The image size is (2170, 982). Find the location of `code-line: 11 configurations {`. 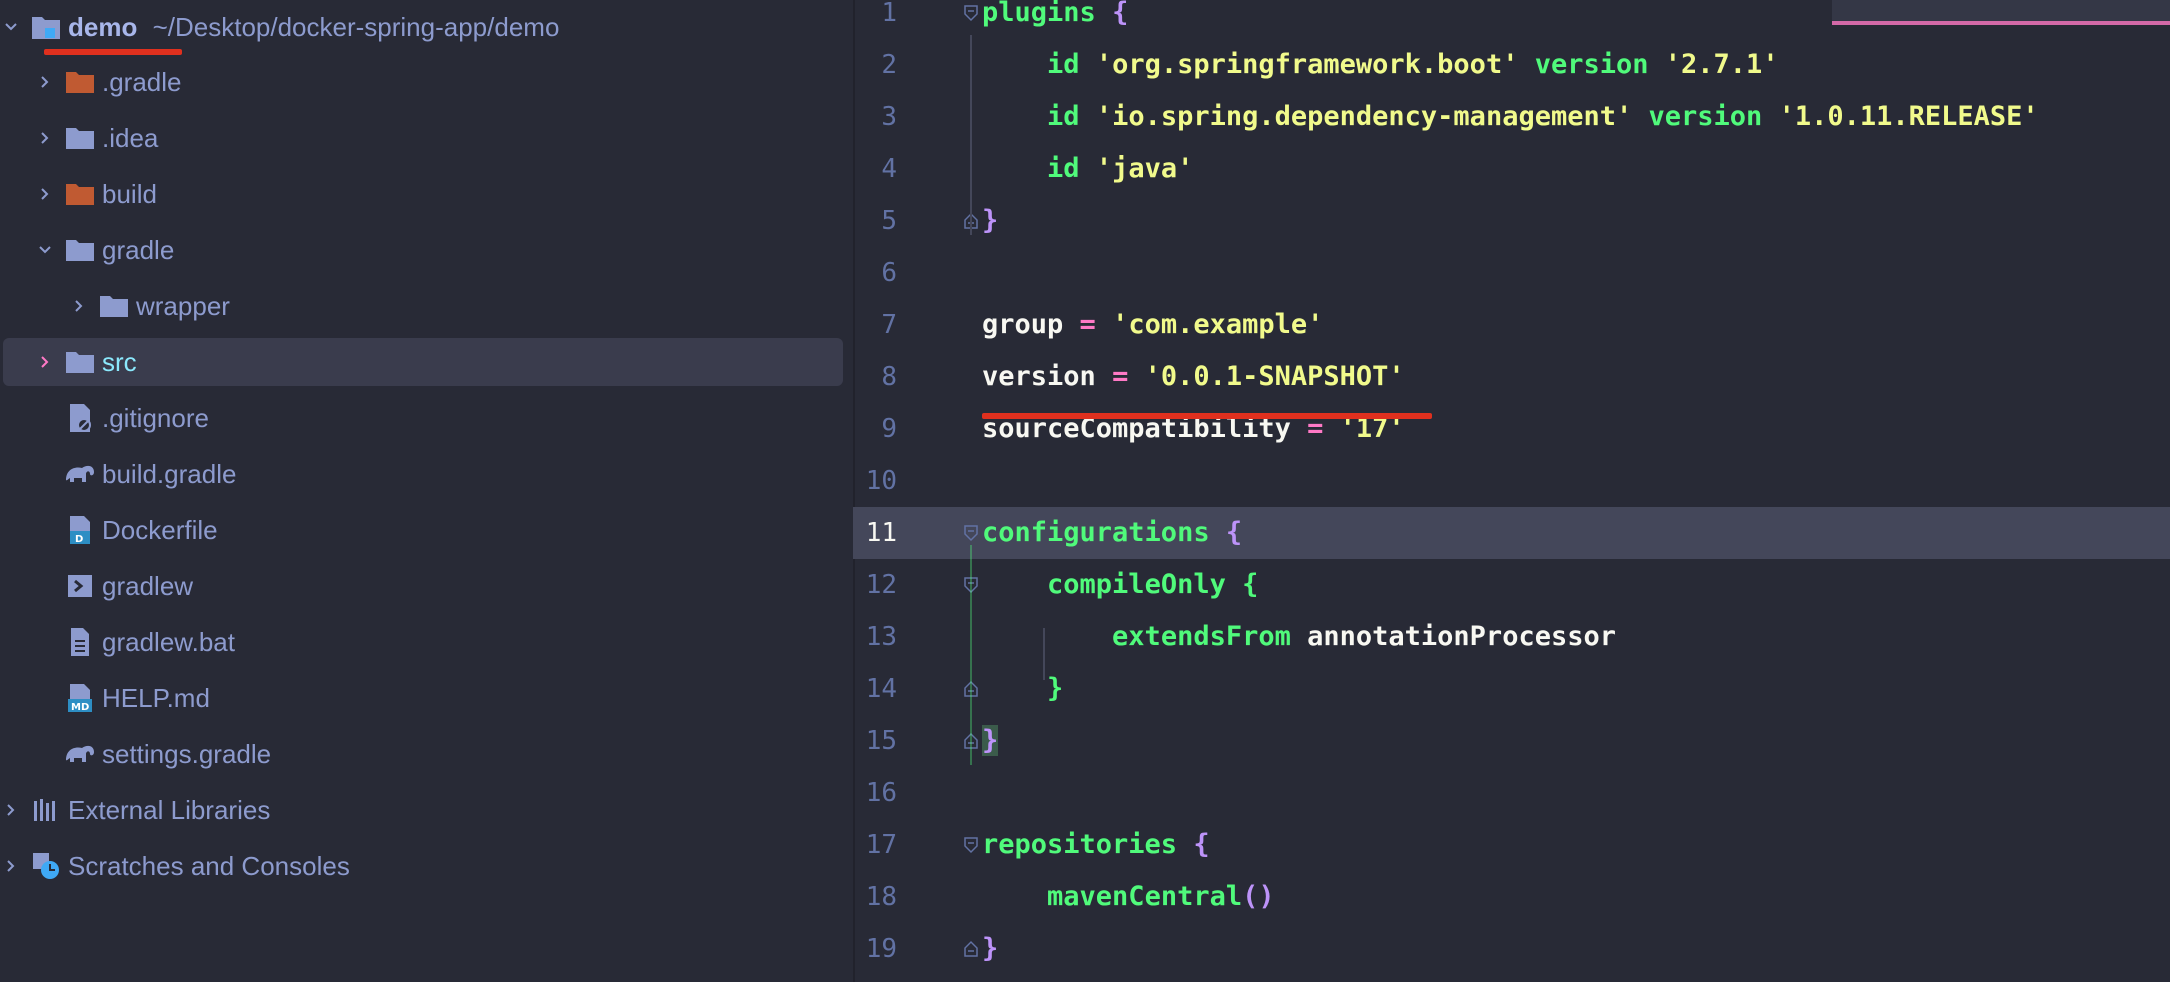

code-line: 11 configurations { is located at coordinates (1511, 533).